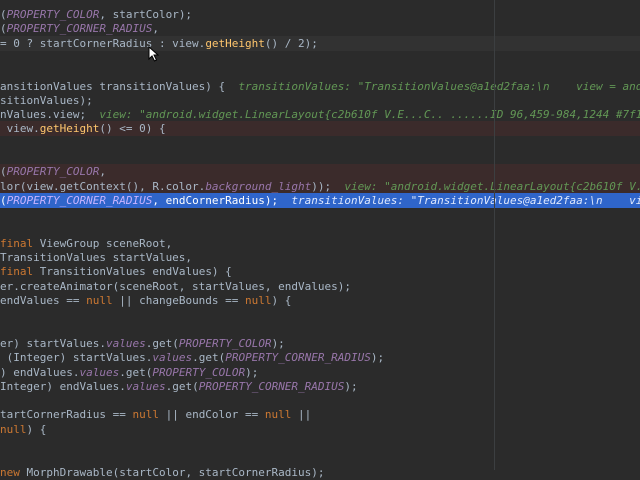 This screenshot has height=480, width=640. Describe the element at coordinates (103, 43) in the screenshot. I see `code-token: = 0 ? startCornerRadius : view.` at that location.